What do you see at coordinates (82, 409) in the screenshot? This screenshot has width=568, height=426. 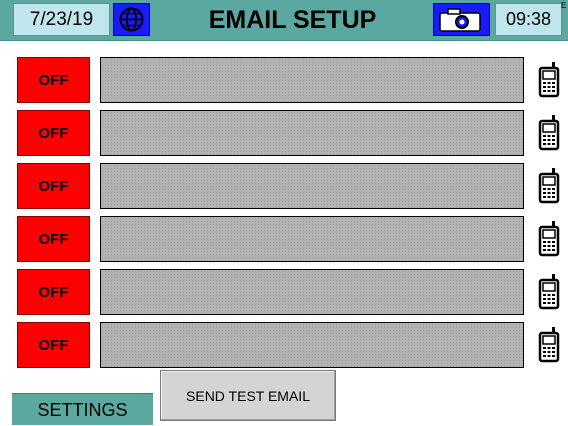 I see `settings-tab: SETTINGS` at bounding box center [82, 409].